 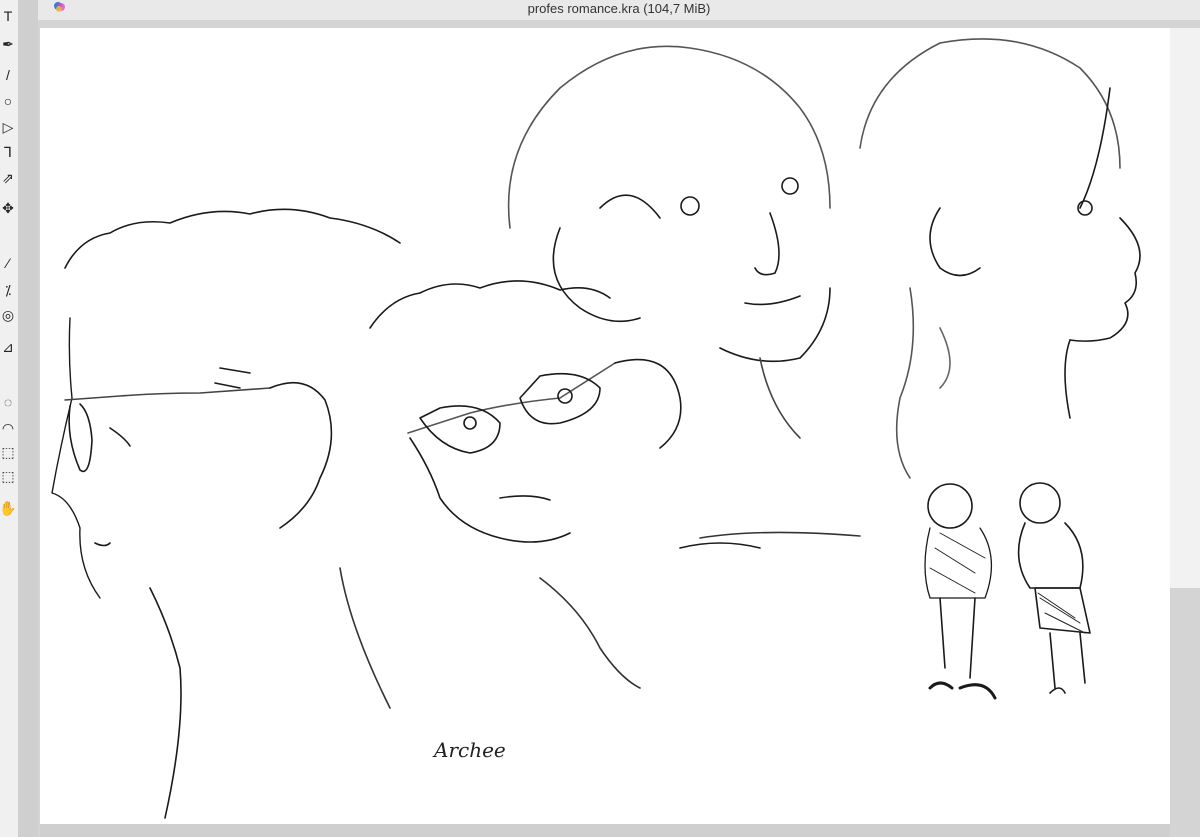 I want to click on gradient-tool-icon: ⁒, so click(x=8, y=290).